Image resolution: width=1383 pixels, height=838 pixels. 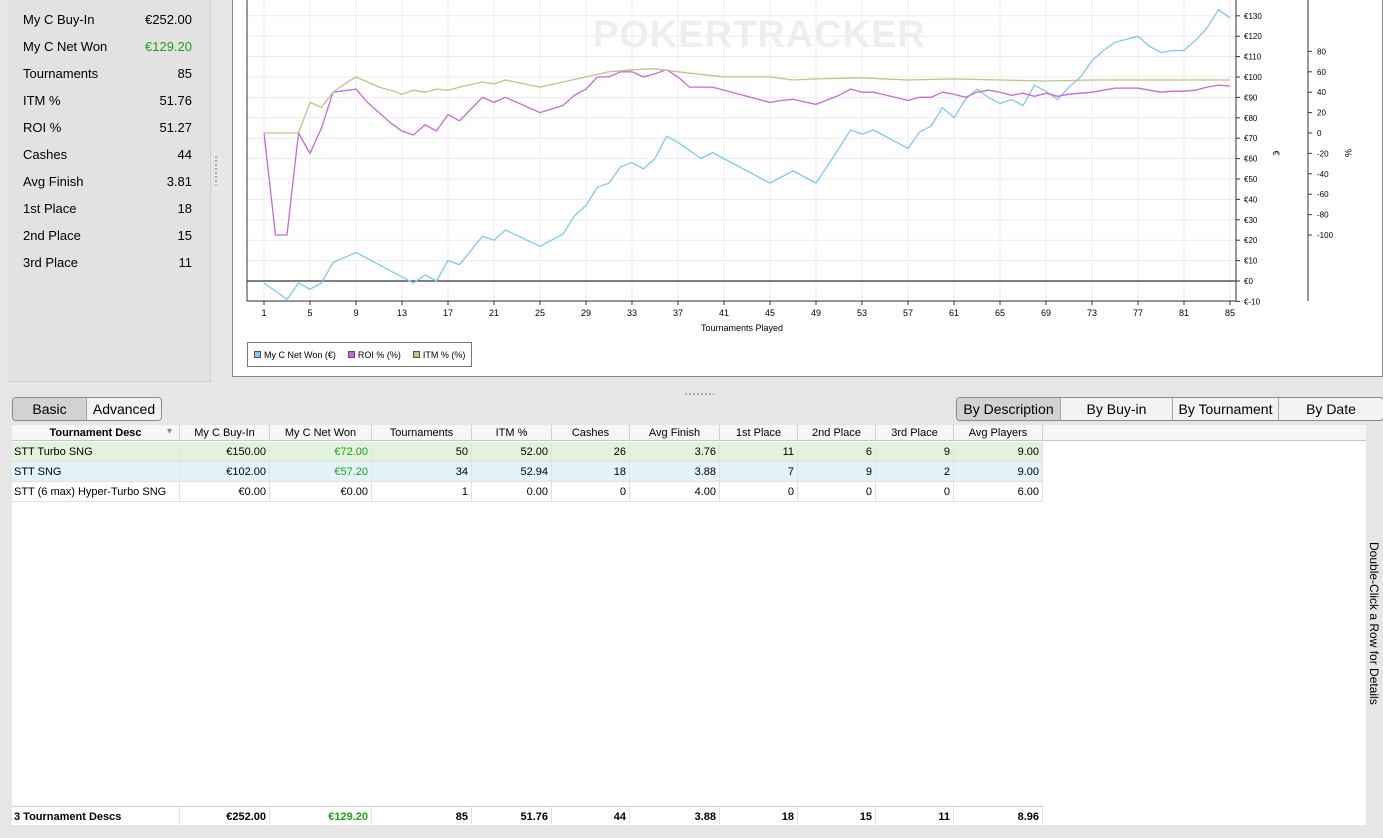 I want to click on stat-label: ITM %, so click(x=42, y=100).